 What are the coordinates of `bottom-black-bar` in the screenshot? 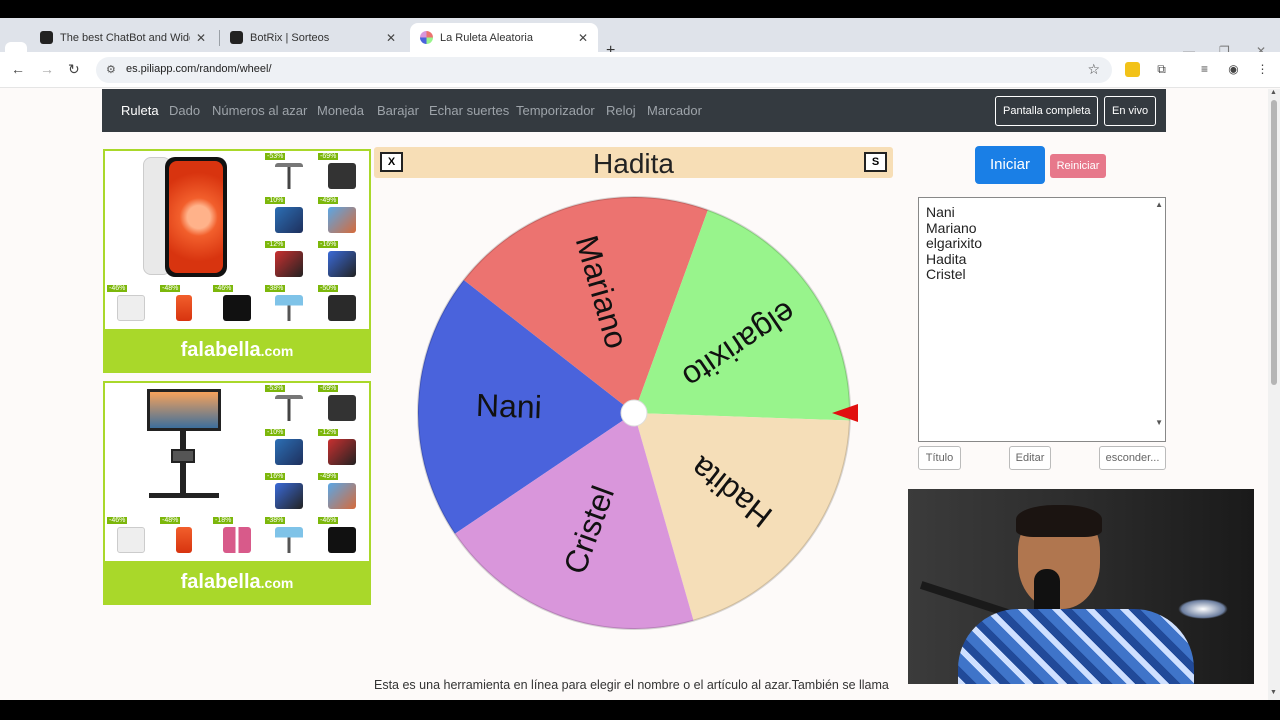 It's located at (640, 710).